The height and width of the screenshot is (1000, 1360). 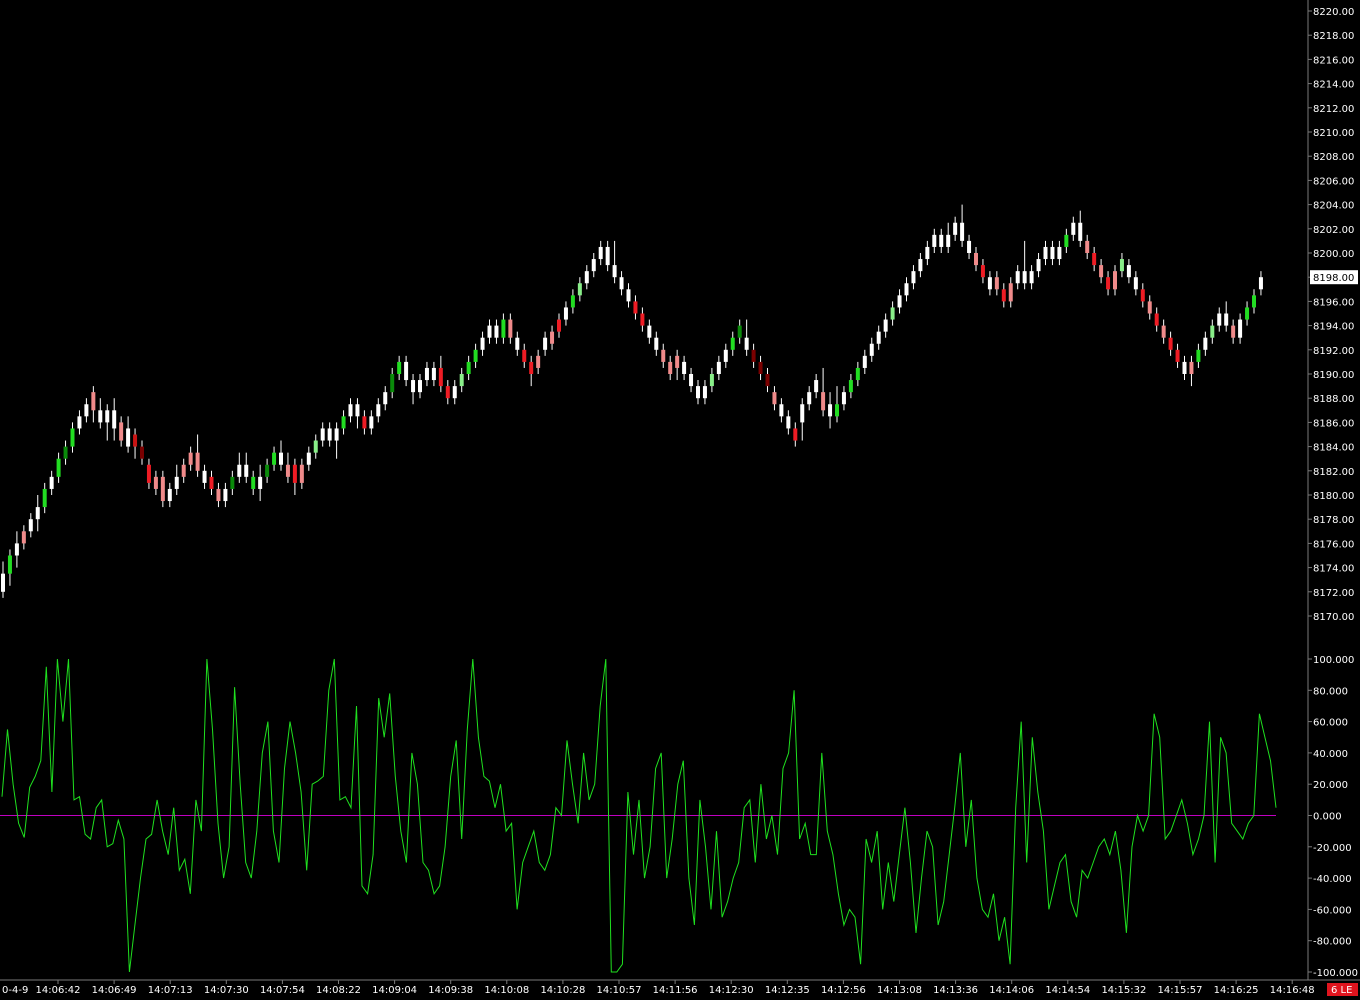 What do you see at coordinates (1342, 989) in the screenshot?
I see `instrument-badge: 6 LE` at bounding box center [1342, 989].